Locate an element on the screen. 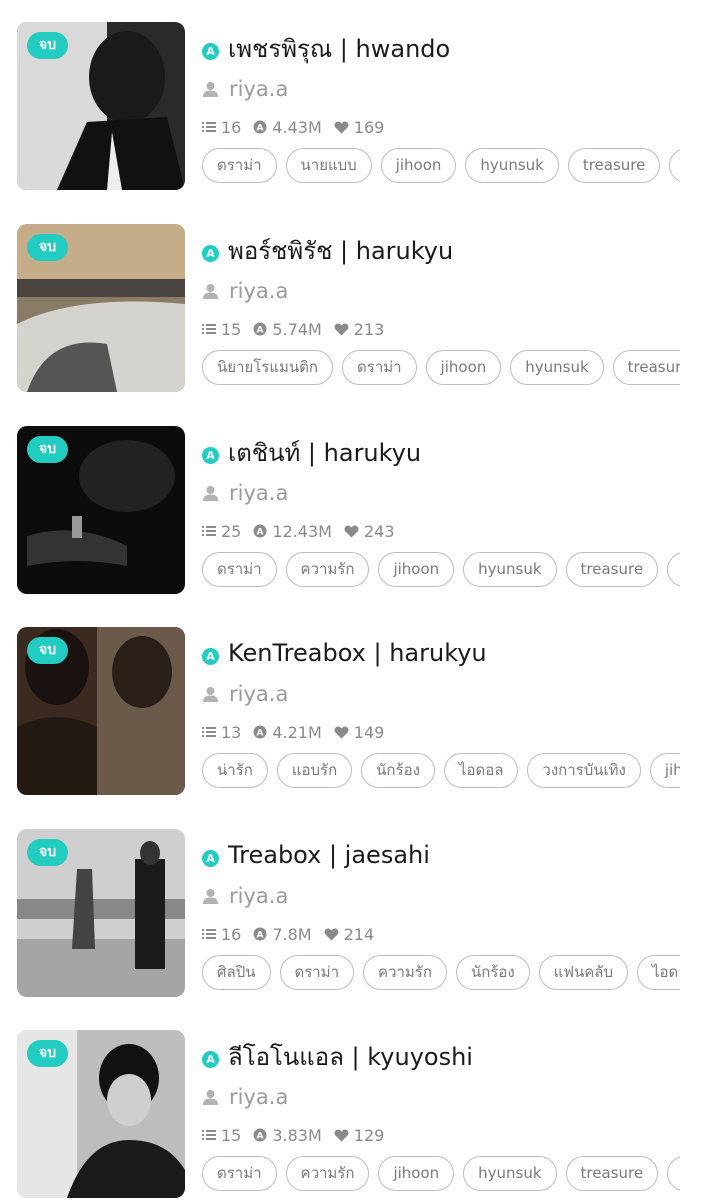 The height and width of the screenshot is (1200, 714). like-count: 169 is located at coordinates (359, 127).